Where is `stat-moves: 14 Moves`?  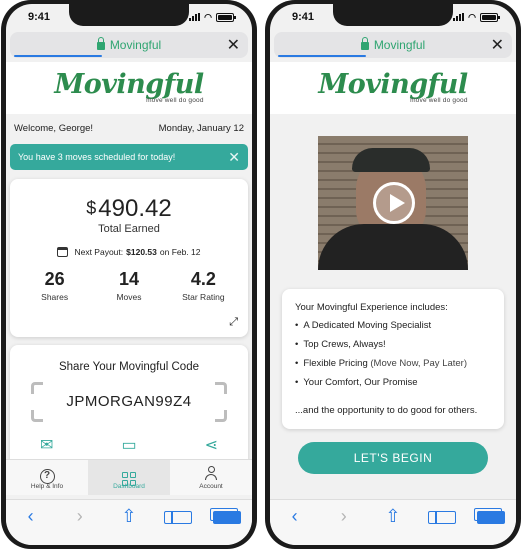
stat-moves: 14 Moves is located at coordinates (129, 285).